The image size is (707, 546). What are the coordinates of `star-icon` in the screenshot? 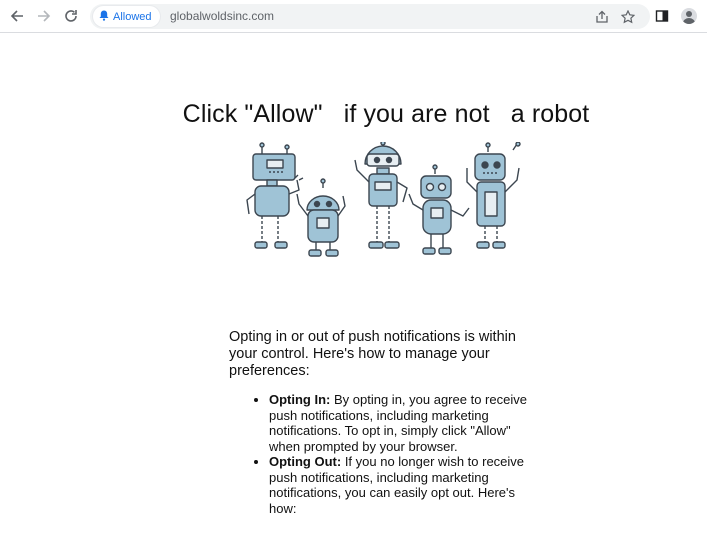 It's located at (628, 17).